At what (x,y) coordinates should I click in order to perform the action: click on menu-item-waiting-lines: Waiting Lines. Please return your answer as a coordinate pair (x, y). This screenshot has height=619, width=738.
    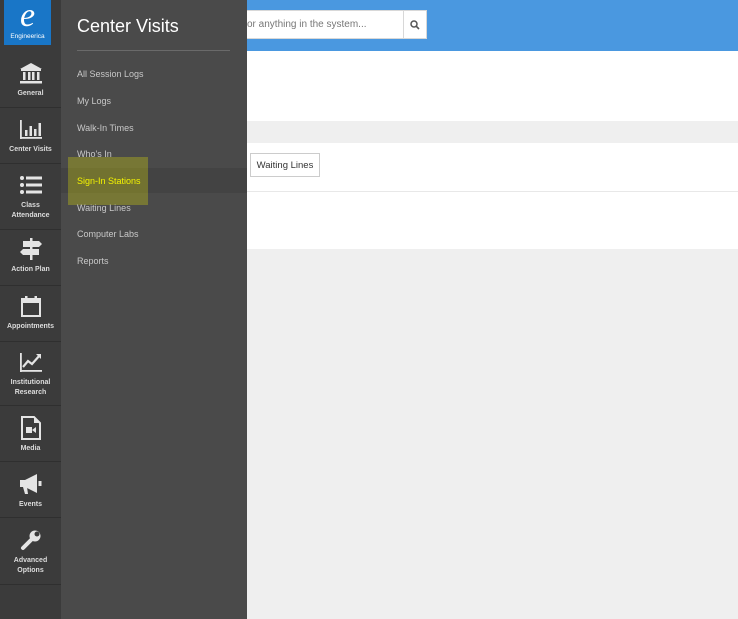
    Looking at the image, I should click on (104, 208).